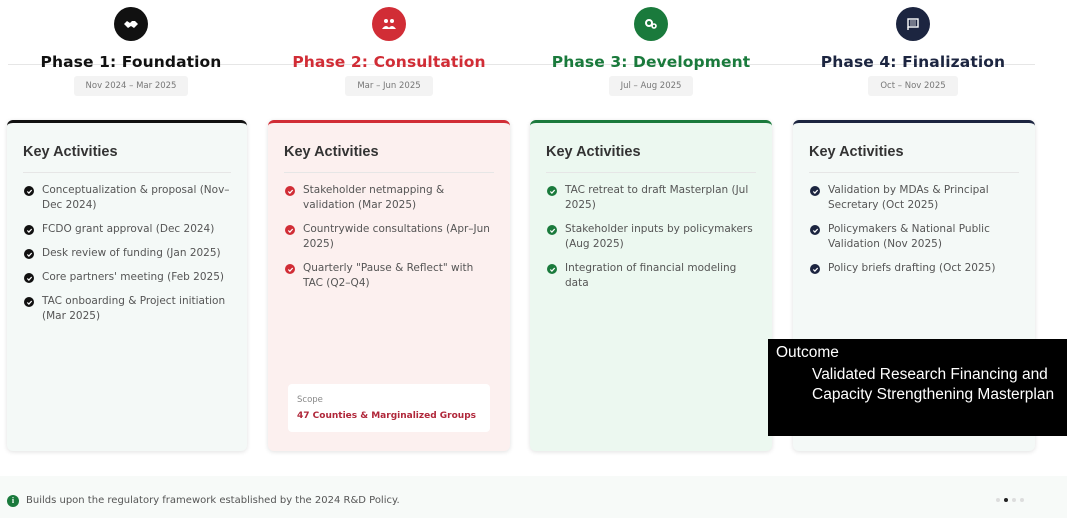 This screenshot has height=518, width=1067. Describe the element at coordinates (1010, 500) in the screenshot. I see `pagination-dots` at that location.